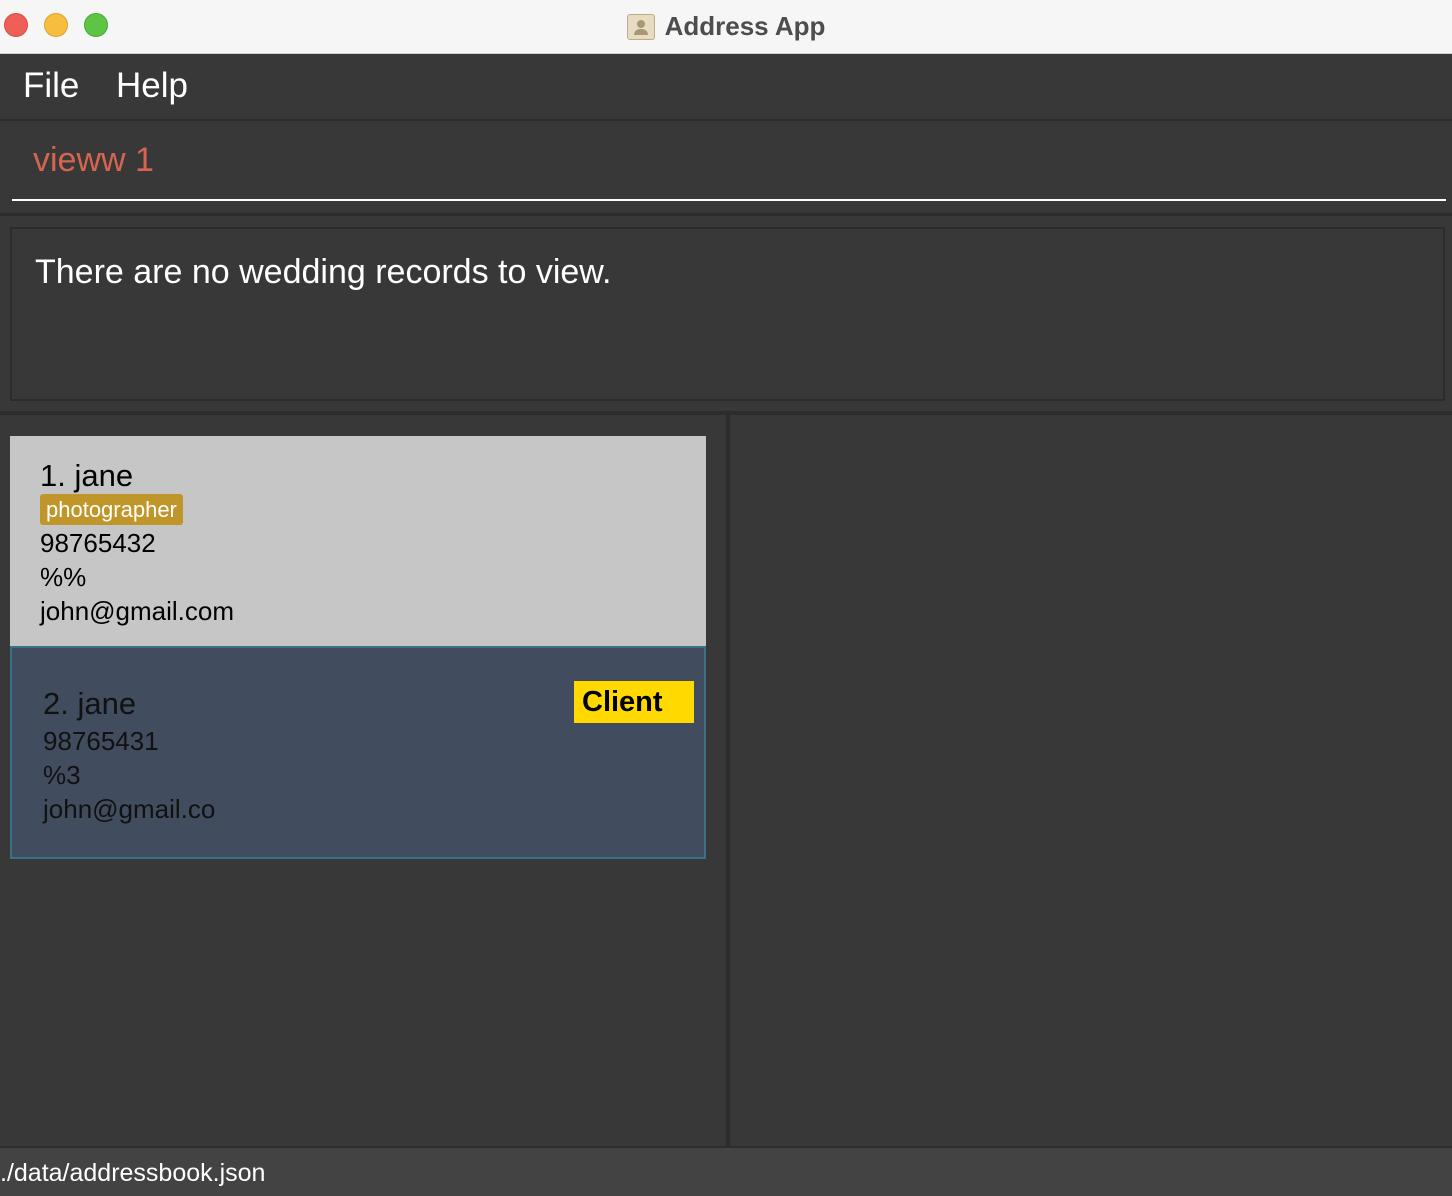  I want to click on window-title: Address App, so click(745, 26).